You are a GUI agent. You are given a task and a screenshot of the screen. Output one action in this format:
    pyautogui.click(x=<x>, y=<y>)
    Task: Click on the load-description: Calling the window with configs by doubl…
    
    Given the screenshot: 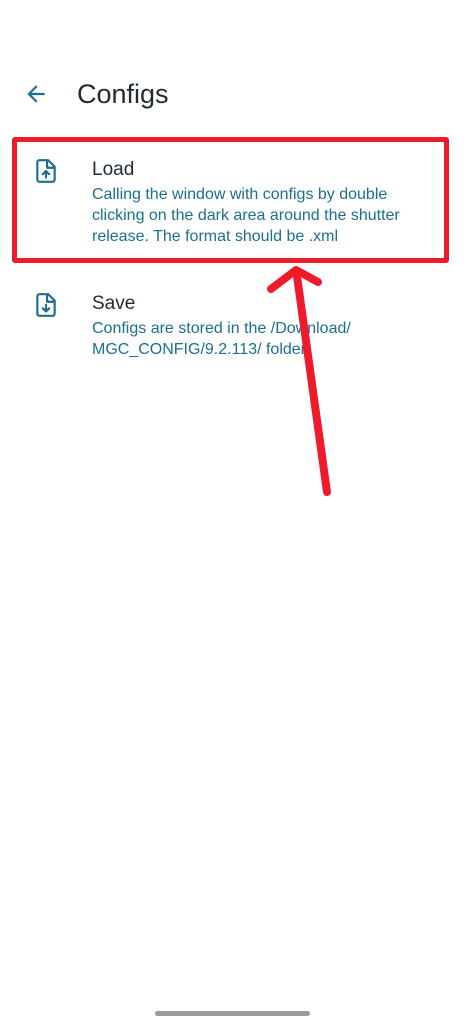 What is the action you would take?
    pyautogui.click(x=246, y=215)
    